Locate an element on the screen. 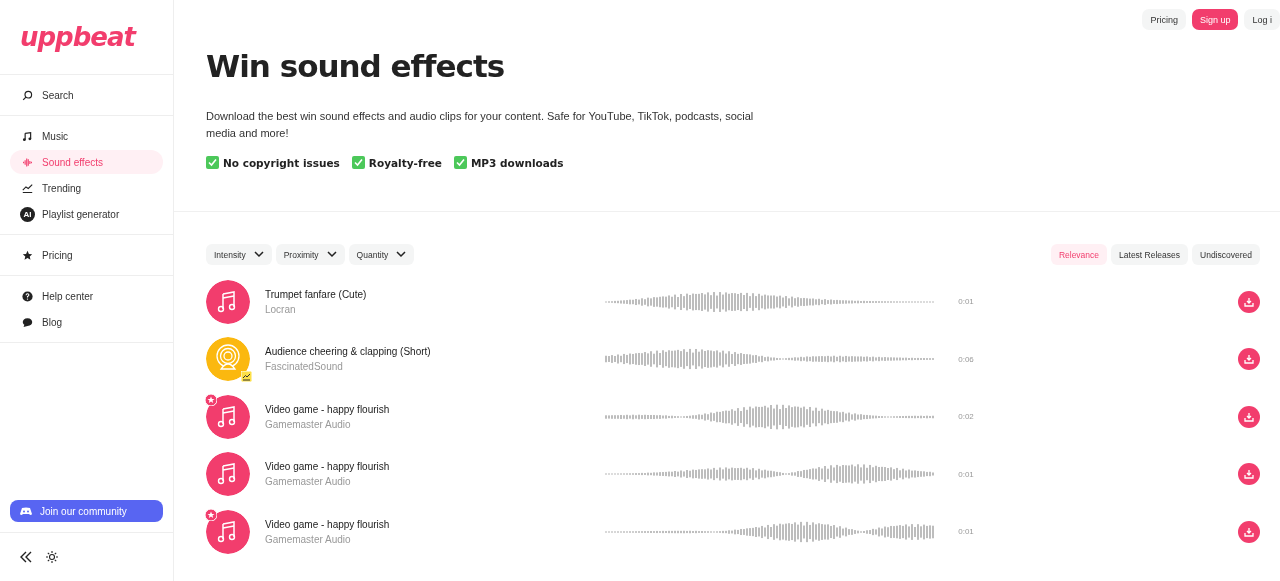  nav-item: Music is located at coordinates (86, 136).